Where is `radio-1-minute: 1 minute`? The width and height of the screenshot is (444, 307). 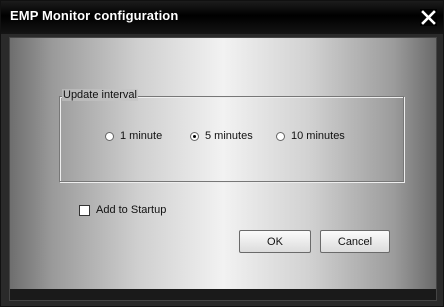 radio-1-minute: 1 minute is located at coordinates (133, 136).